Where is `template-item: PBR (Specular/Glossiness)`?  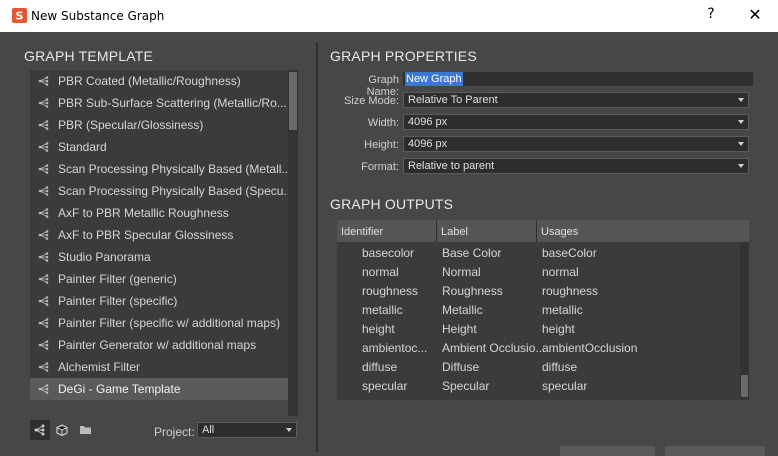
template-item: PBR (Specular/Glossiness) is located at coordinates (159, 125).